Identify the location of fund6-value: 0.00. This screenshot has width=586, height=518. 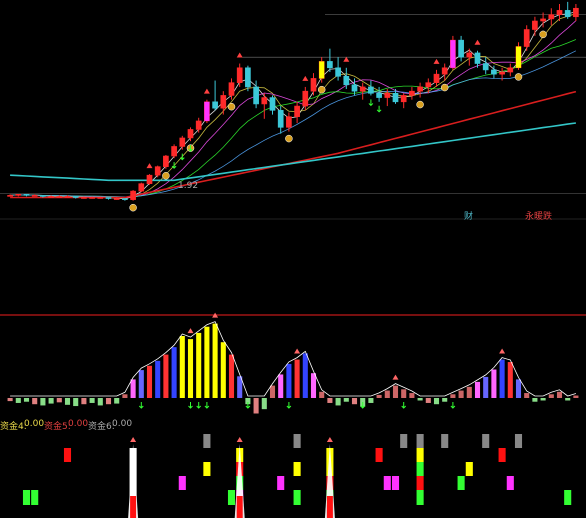
(122, 424).